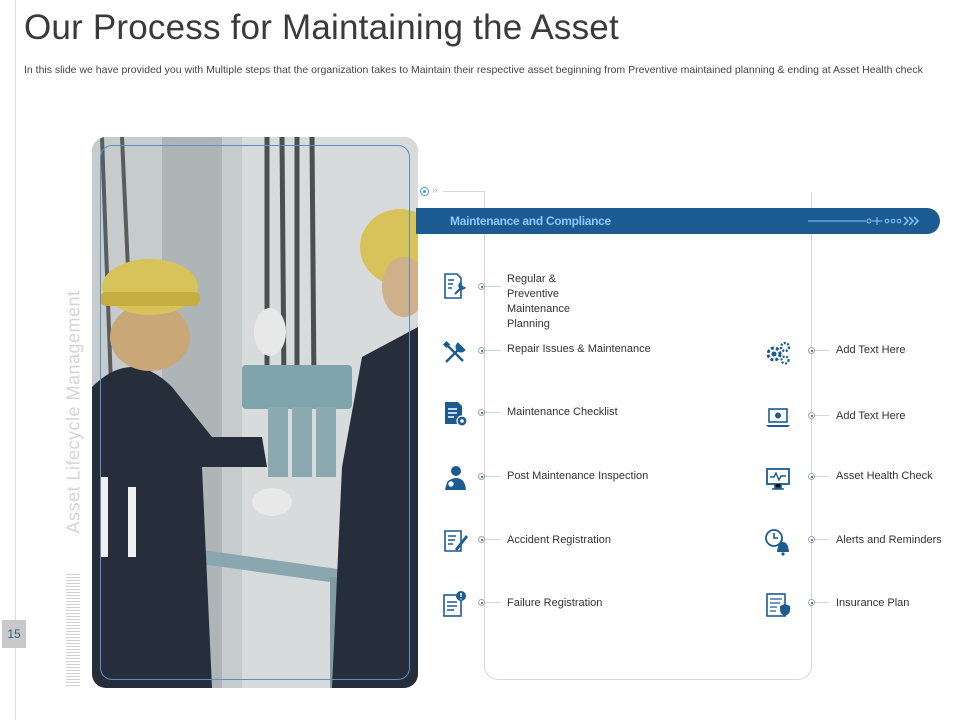  What do you see at coordinates (456, 541) in the screenshot?
I see `register-pen-icon` at bounding box center [456, 541].